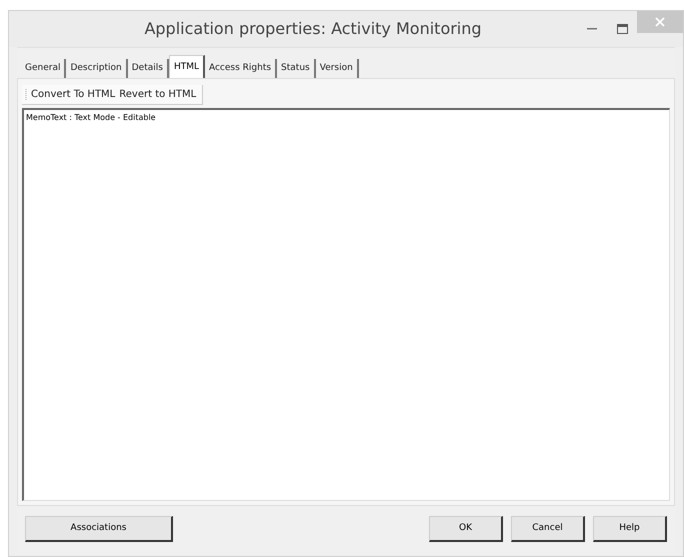 This screenshot has width=684, height=557. I want to click on close-icon, so click(660, 22).